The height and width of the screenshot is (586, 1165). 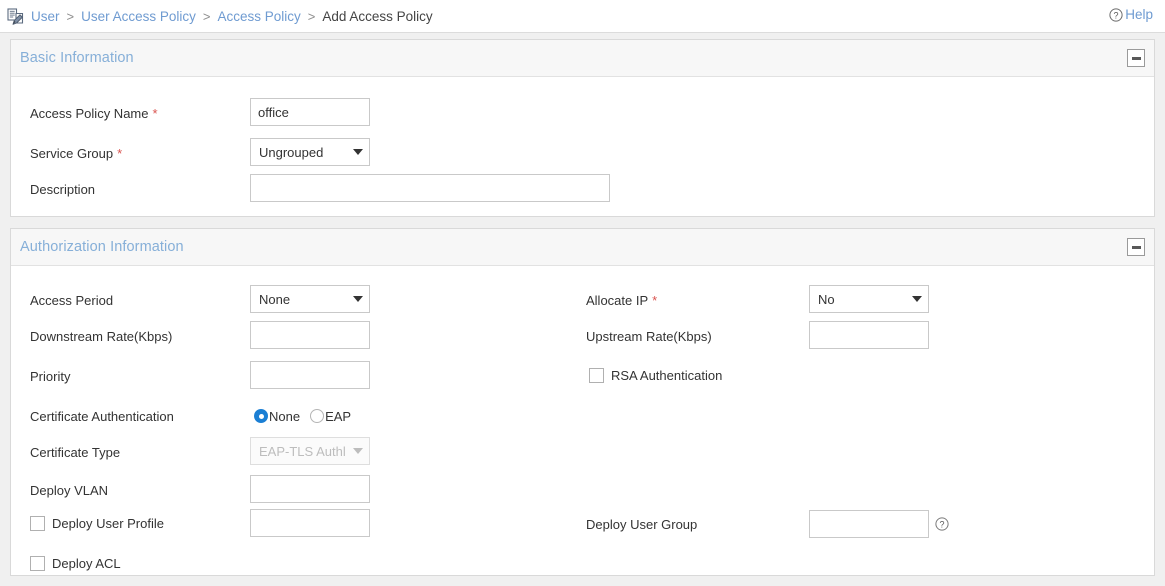 What do you see at coordinates (377, 16) in the screenshot?
I see `breadcrumb-item-add-access-policy: Add Access Policy` at bounding box center [377, 16].